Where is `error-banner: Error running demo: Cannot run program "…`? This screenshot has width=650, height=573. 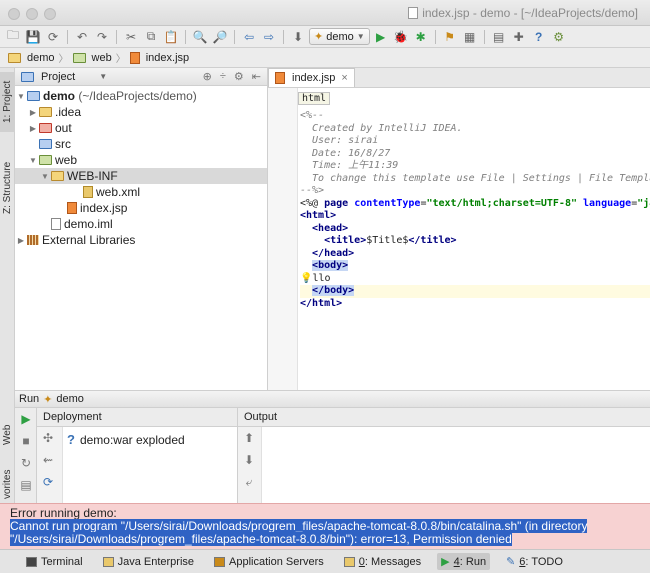
error-banner: Error running demo: Cannot run program "… is located at coordinates (325, 526).